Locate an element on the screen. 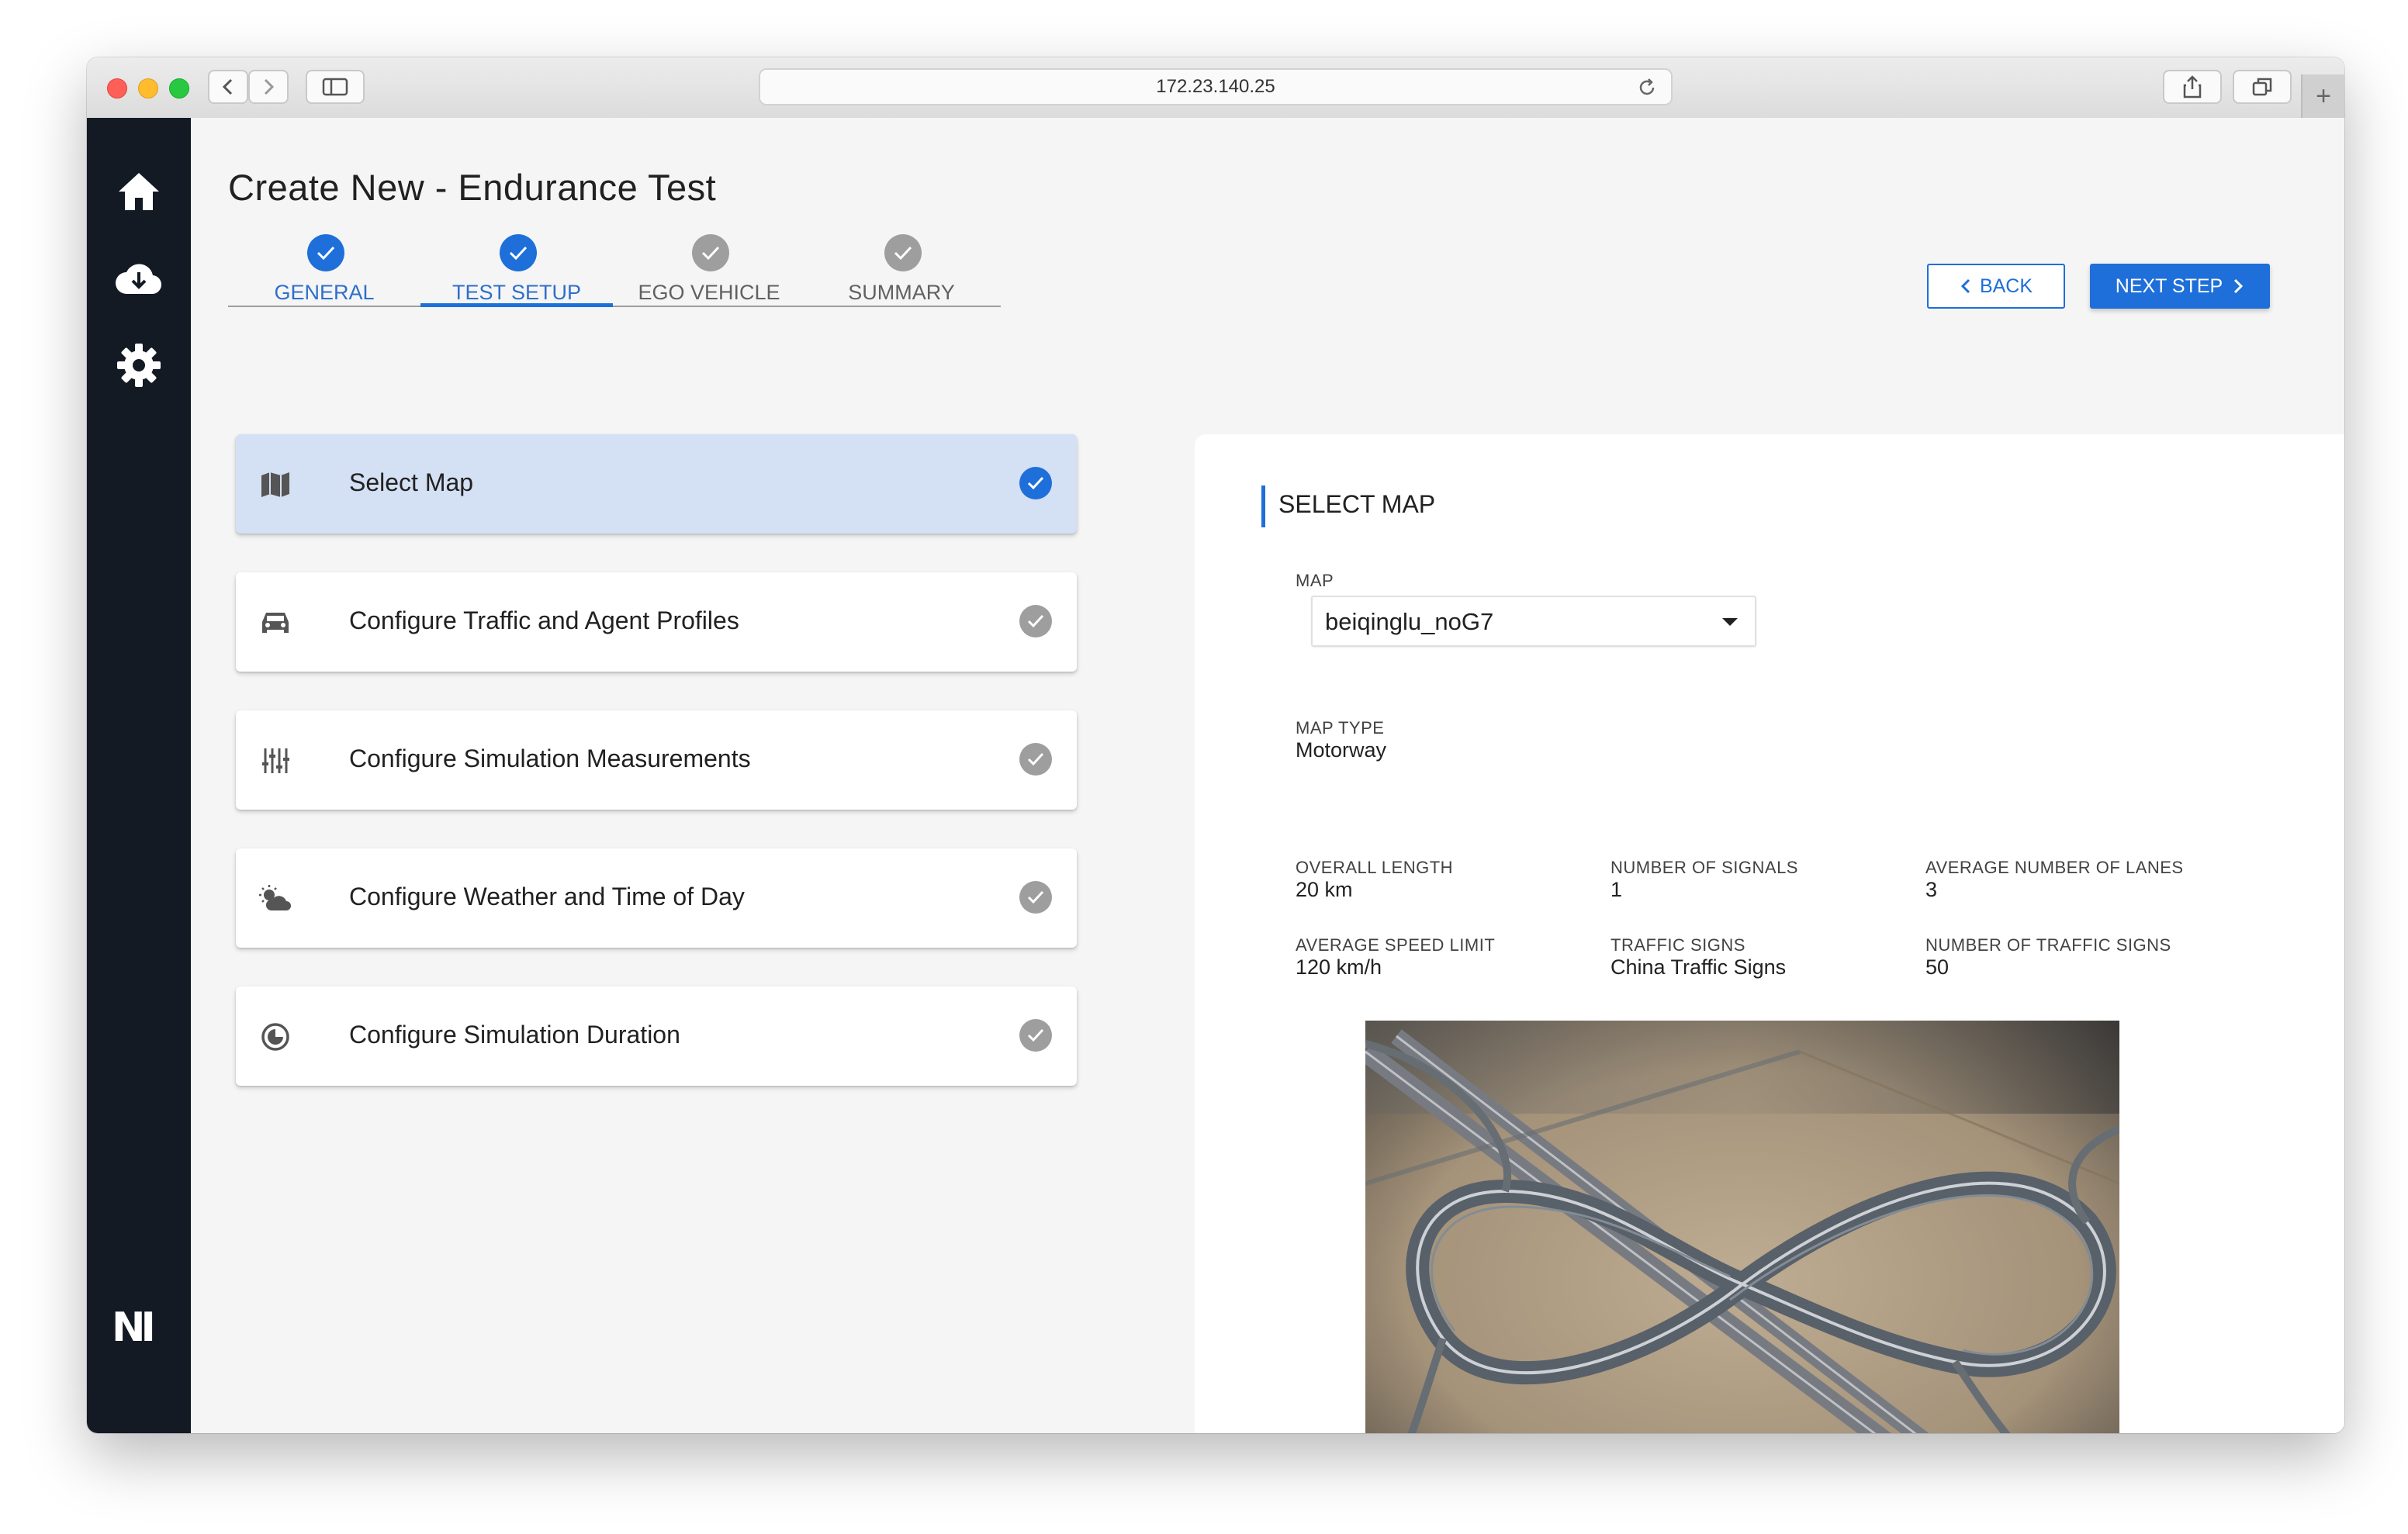  average-speed-limit-value: 120 km/h is located at coordinates (1339, 967).